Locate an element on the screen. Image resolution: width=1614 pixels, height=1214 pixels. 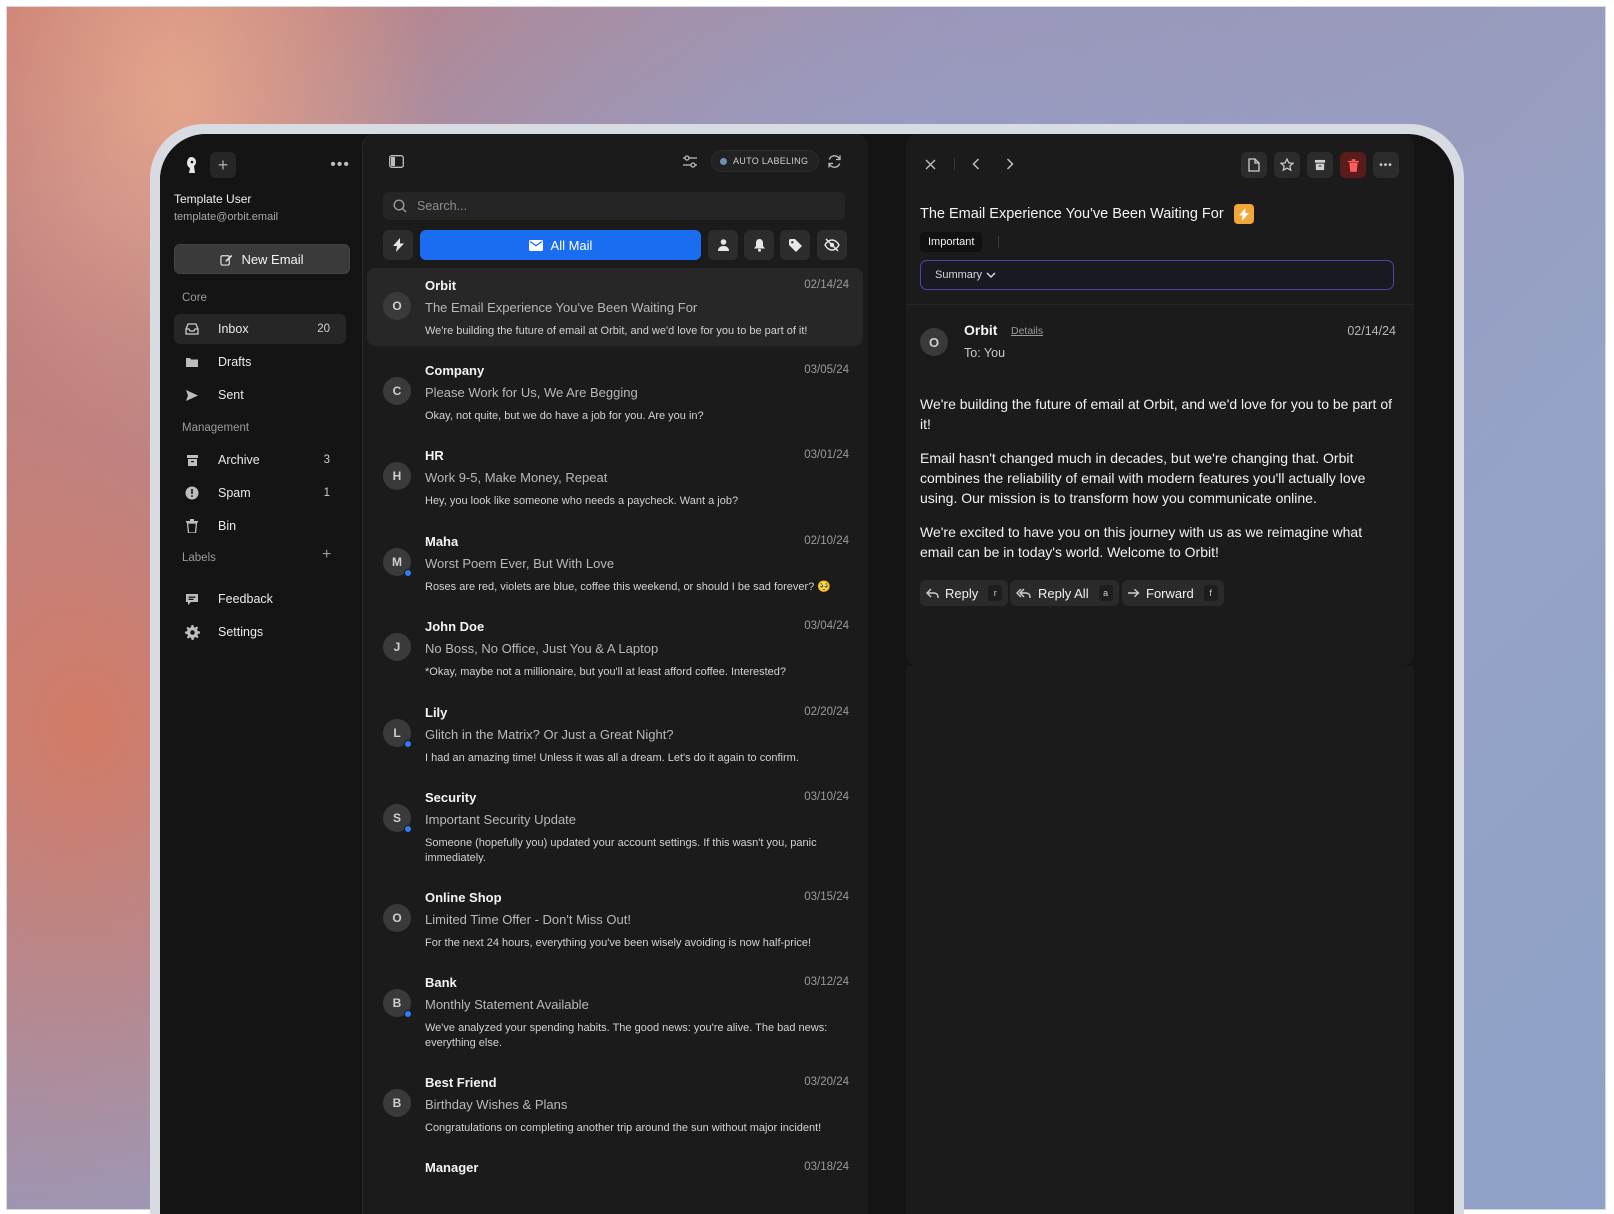
close-icon is located at coordinates (930, 164).